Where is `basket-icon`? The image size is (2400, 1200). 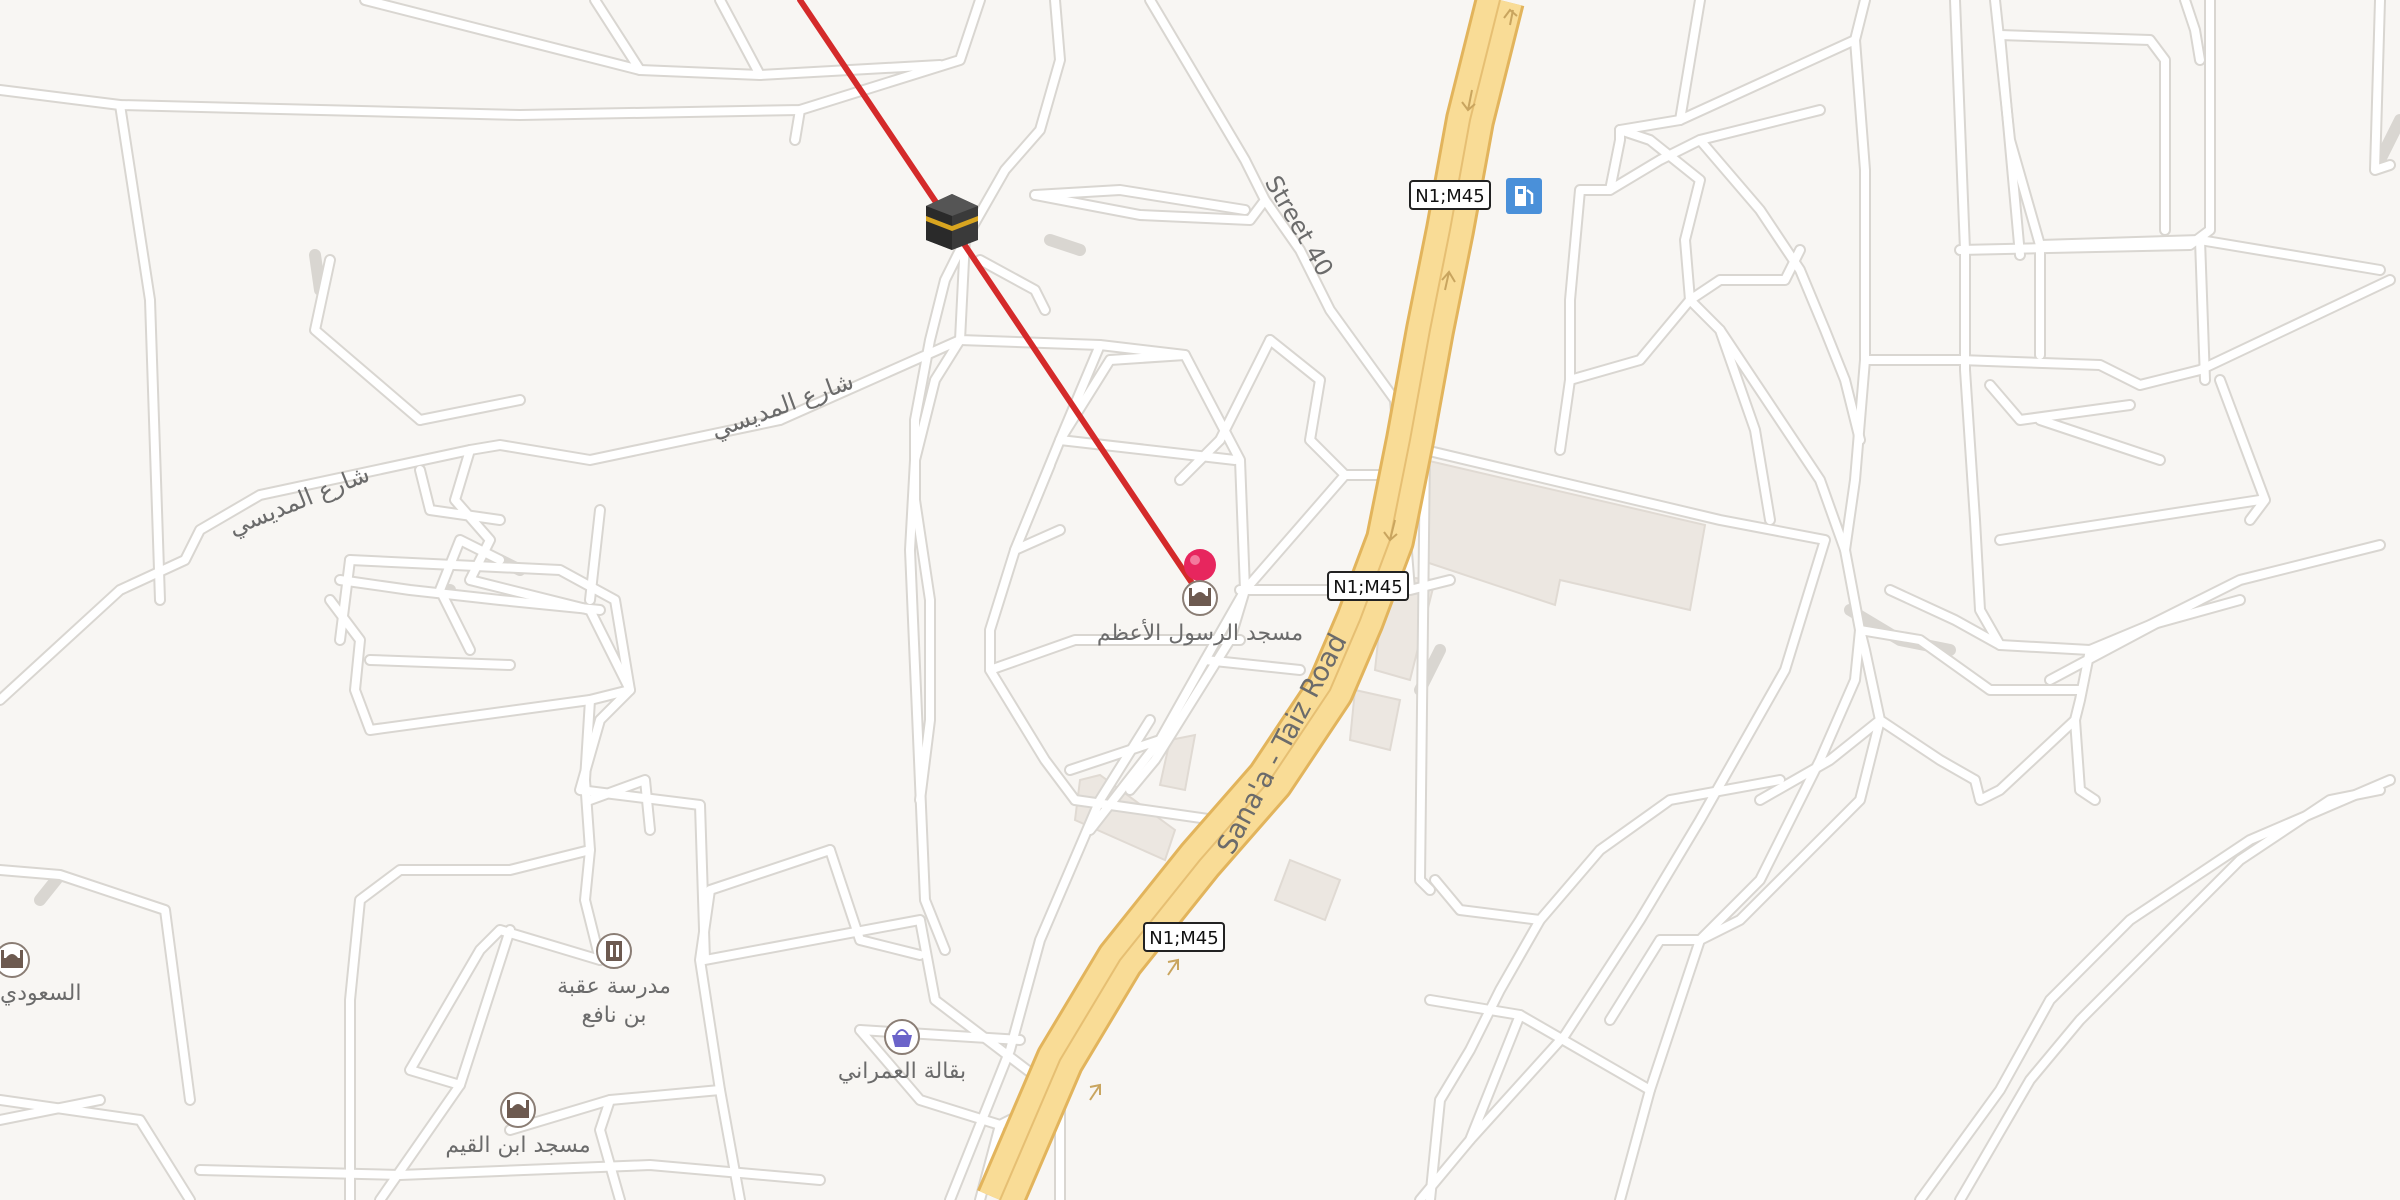
basket-icon is located at coordinates (902, 1037).